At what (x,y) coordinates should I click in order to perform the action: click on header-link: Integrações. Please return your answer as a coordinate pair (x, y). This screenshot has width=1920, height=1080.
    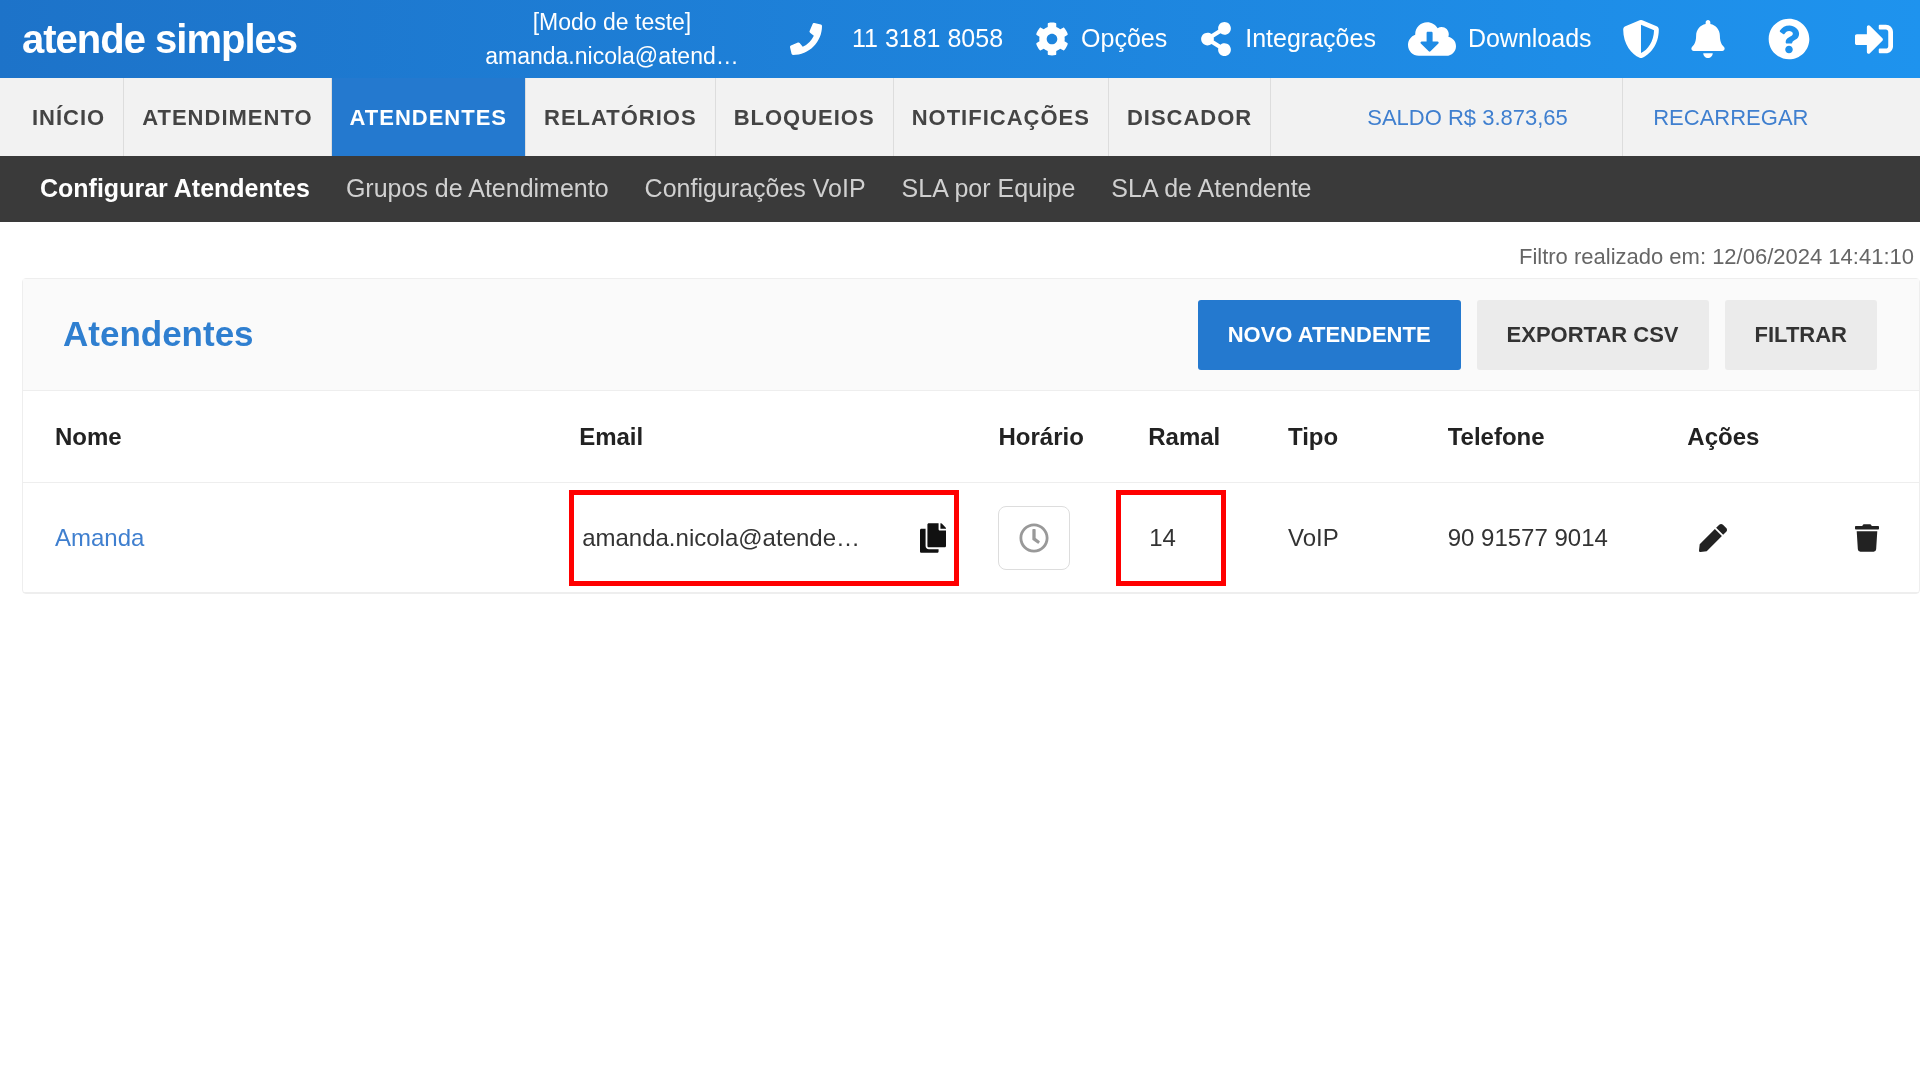
    Looking at the image, I should click on (1287, 39).